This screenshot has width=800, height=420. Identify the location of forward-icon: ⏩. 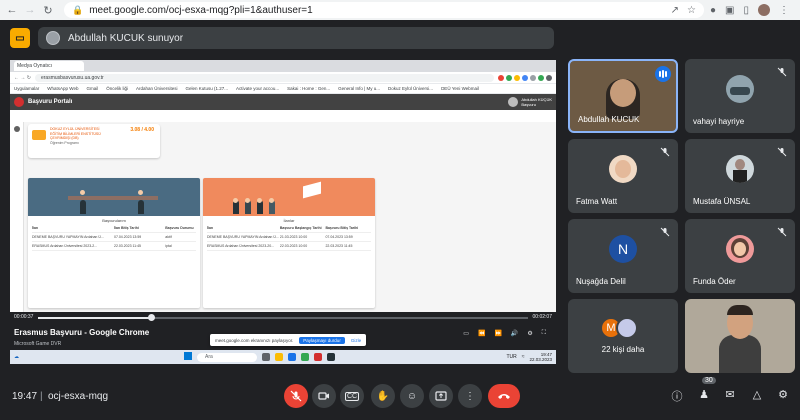
(497, 333).